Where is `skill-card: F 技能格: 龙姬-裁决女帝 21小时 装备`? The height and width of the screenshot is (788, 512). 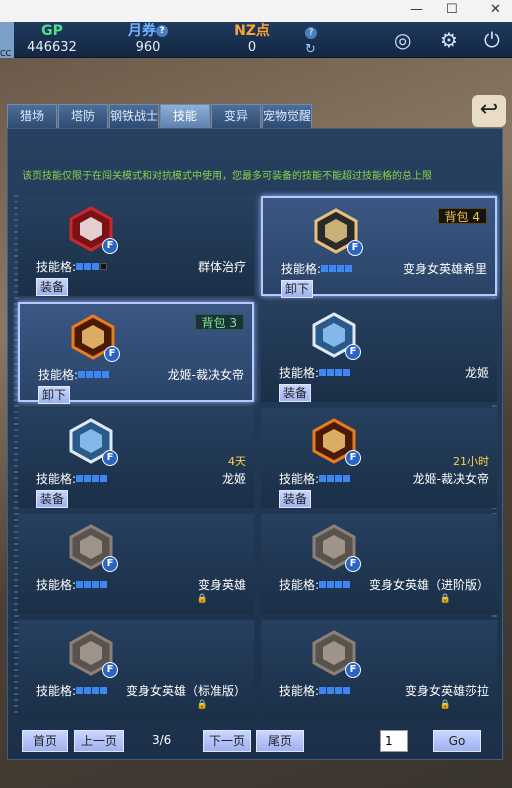
skill-card: F 技能格: 龙姬-裁决女帝 21小时 装备 is located at coordinates (379, 458).